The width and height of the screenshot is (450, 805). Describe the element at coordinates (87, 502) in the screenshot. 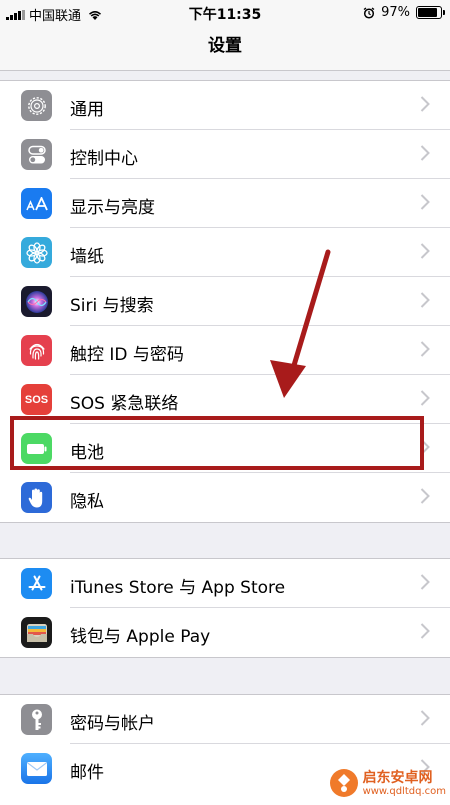

I see `settings-item-label: 隐私` at that location.